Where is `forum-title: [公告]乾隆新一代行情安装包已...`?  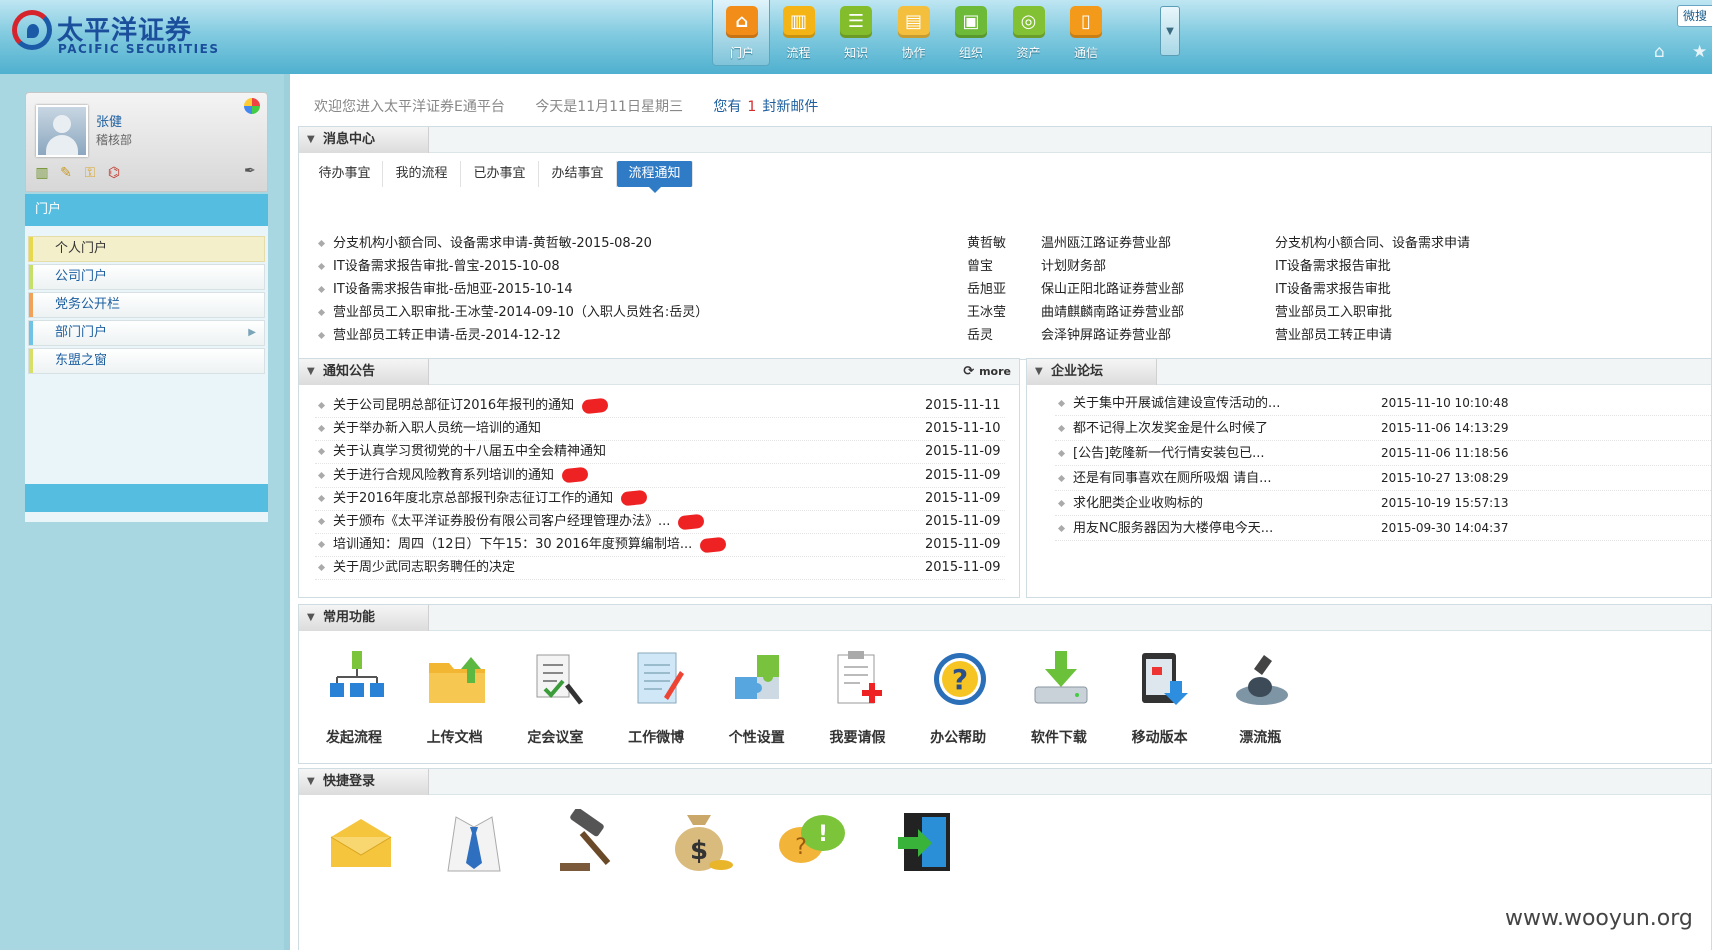 forum-title: [公告]乾隆新一代行情安装包已... is located at coordinates (1233, 453).